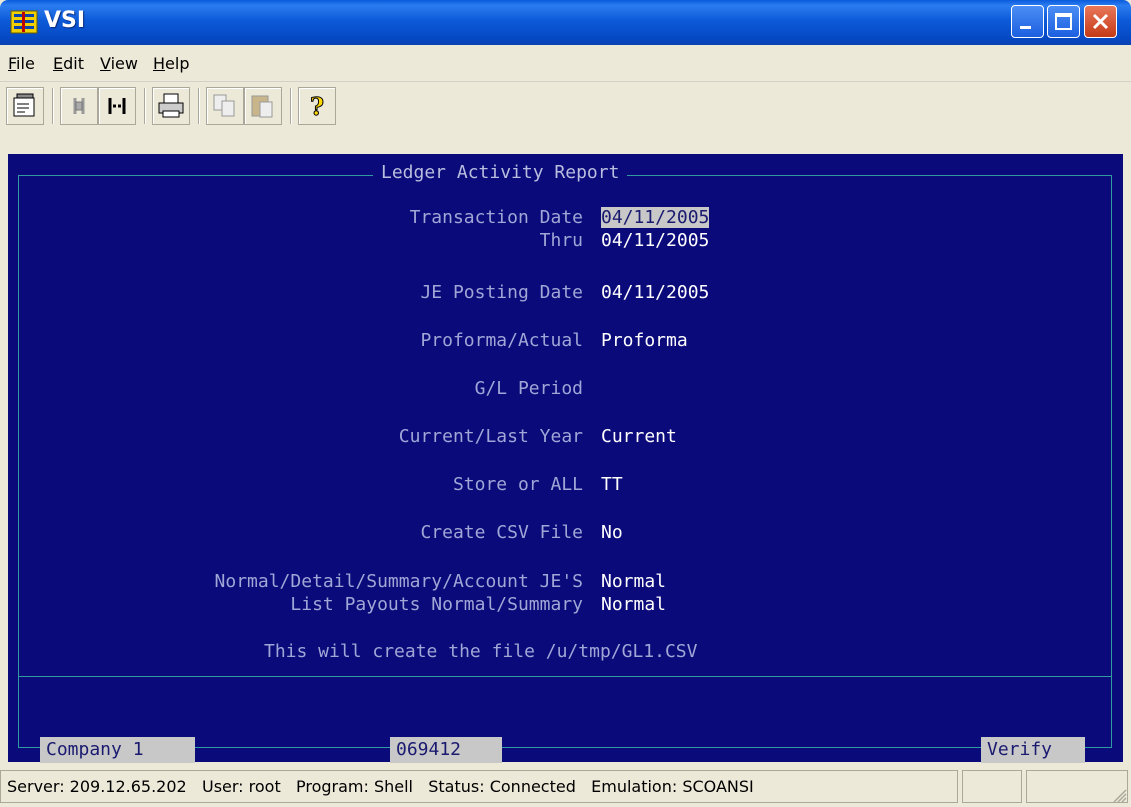  Describe the element at coordinates (490, 436) in the screenshot. I see `current-last-year-label: Current/Last Year` at that location.